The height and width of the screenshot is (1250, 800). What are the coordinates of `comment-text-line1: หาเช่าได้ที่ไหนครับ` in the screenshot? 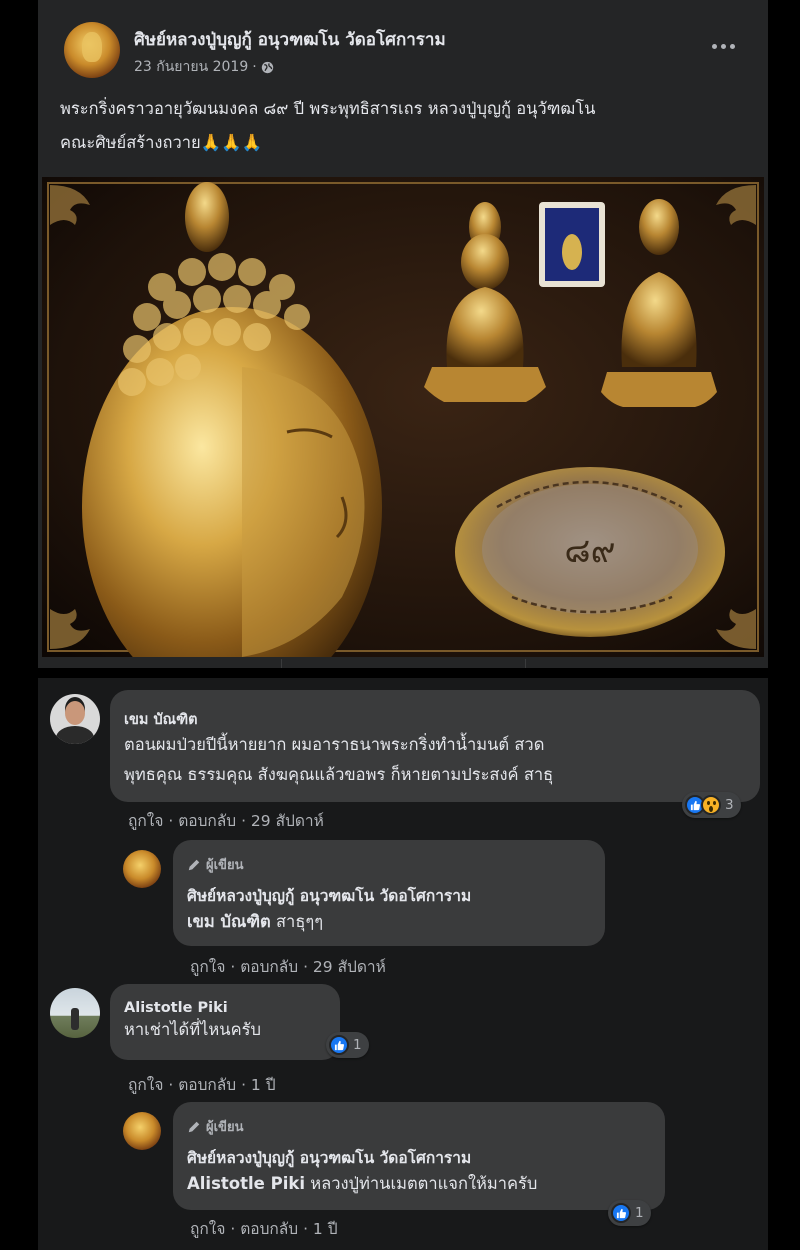 It's located at (192, 1029).